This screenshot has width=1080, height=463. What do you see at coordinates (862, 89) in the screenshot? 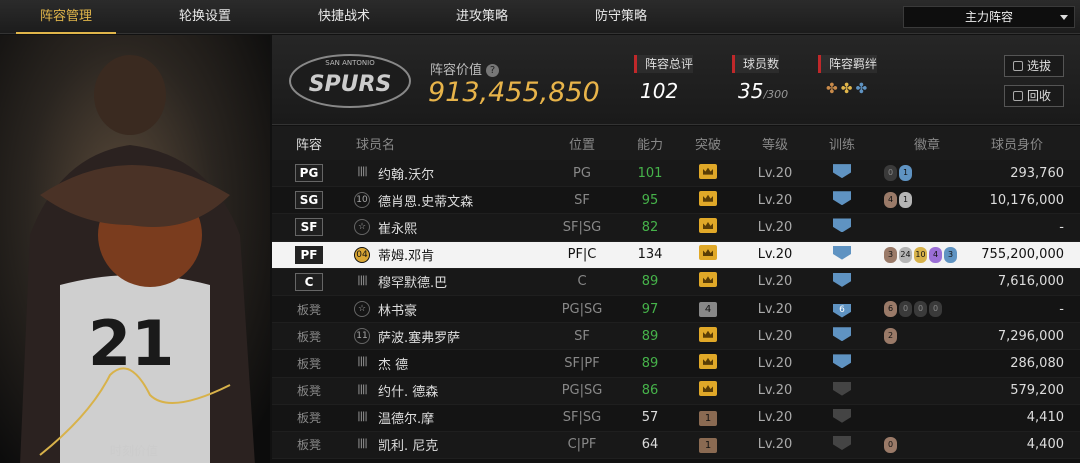
I see `chemistry-blue-icon: ✤` at bounding box center [862, 89].